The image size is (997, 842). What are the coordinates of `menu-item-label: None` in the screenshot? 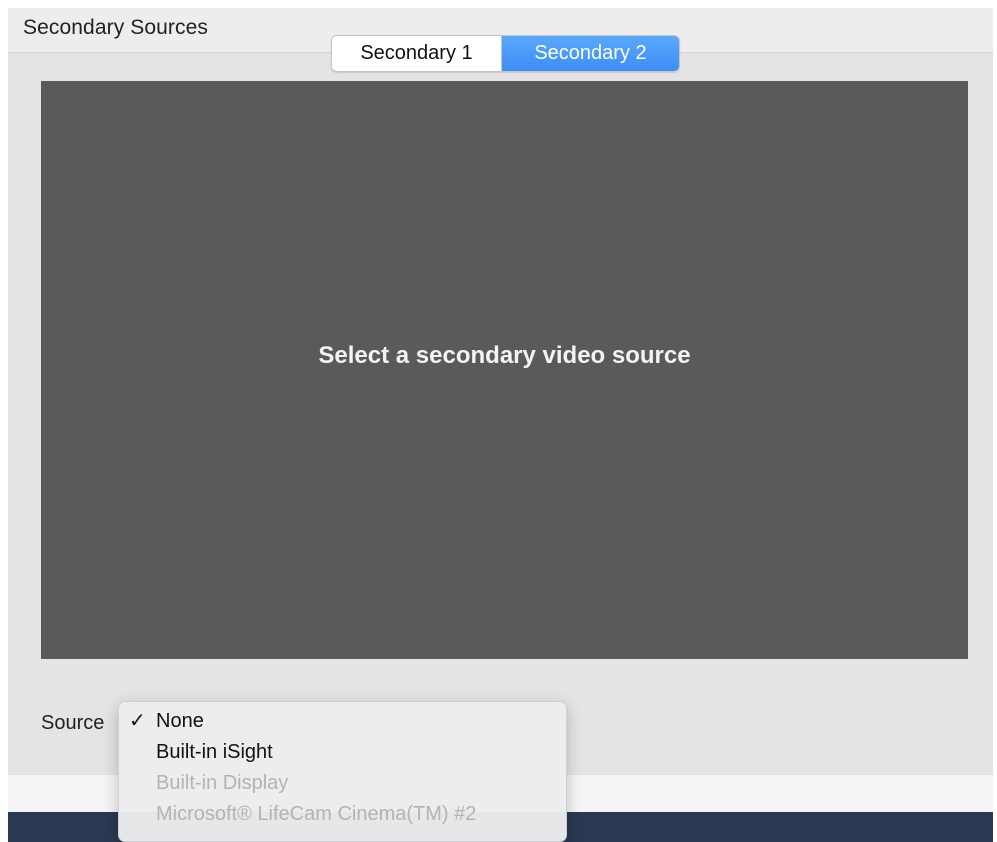 It's located at (180, 721).